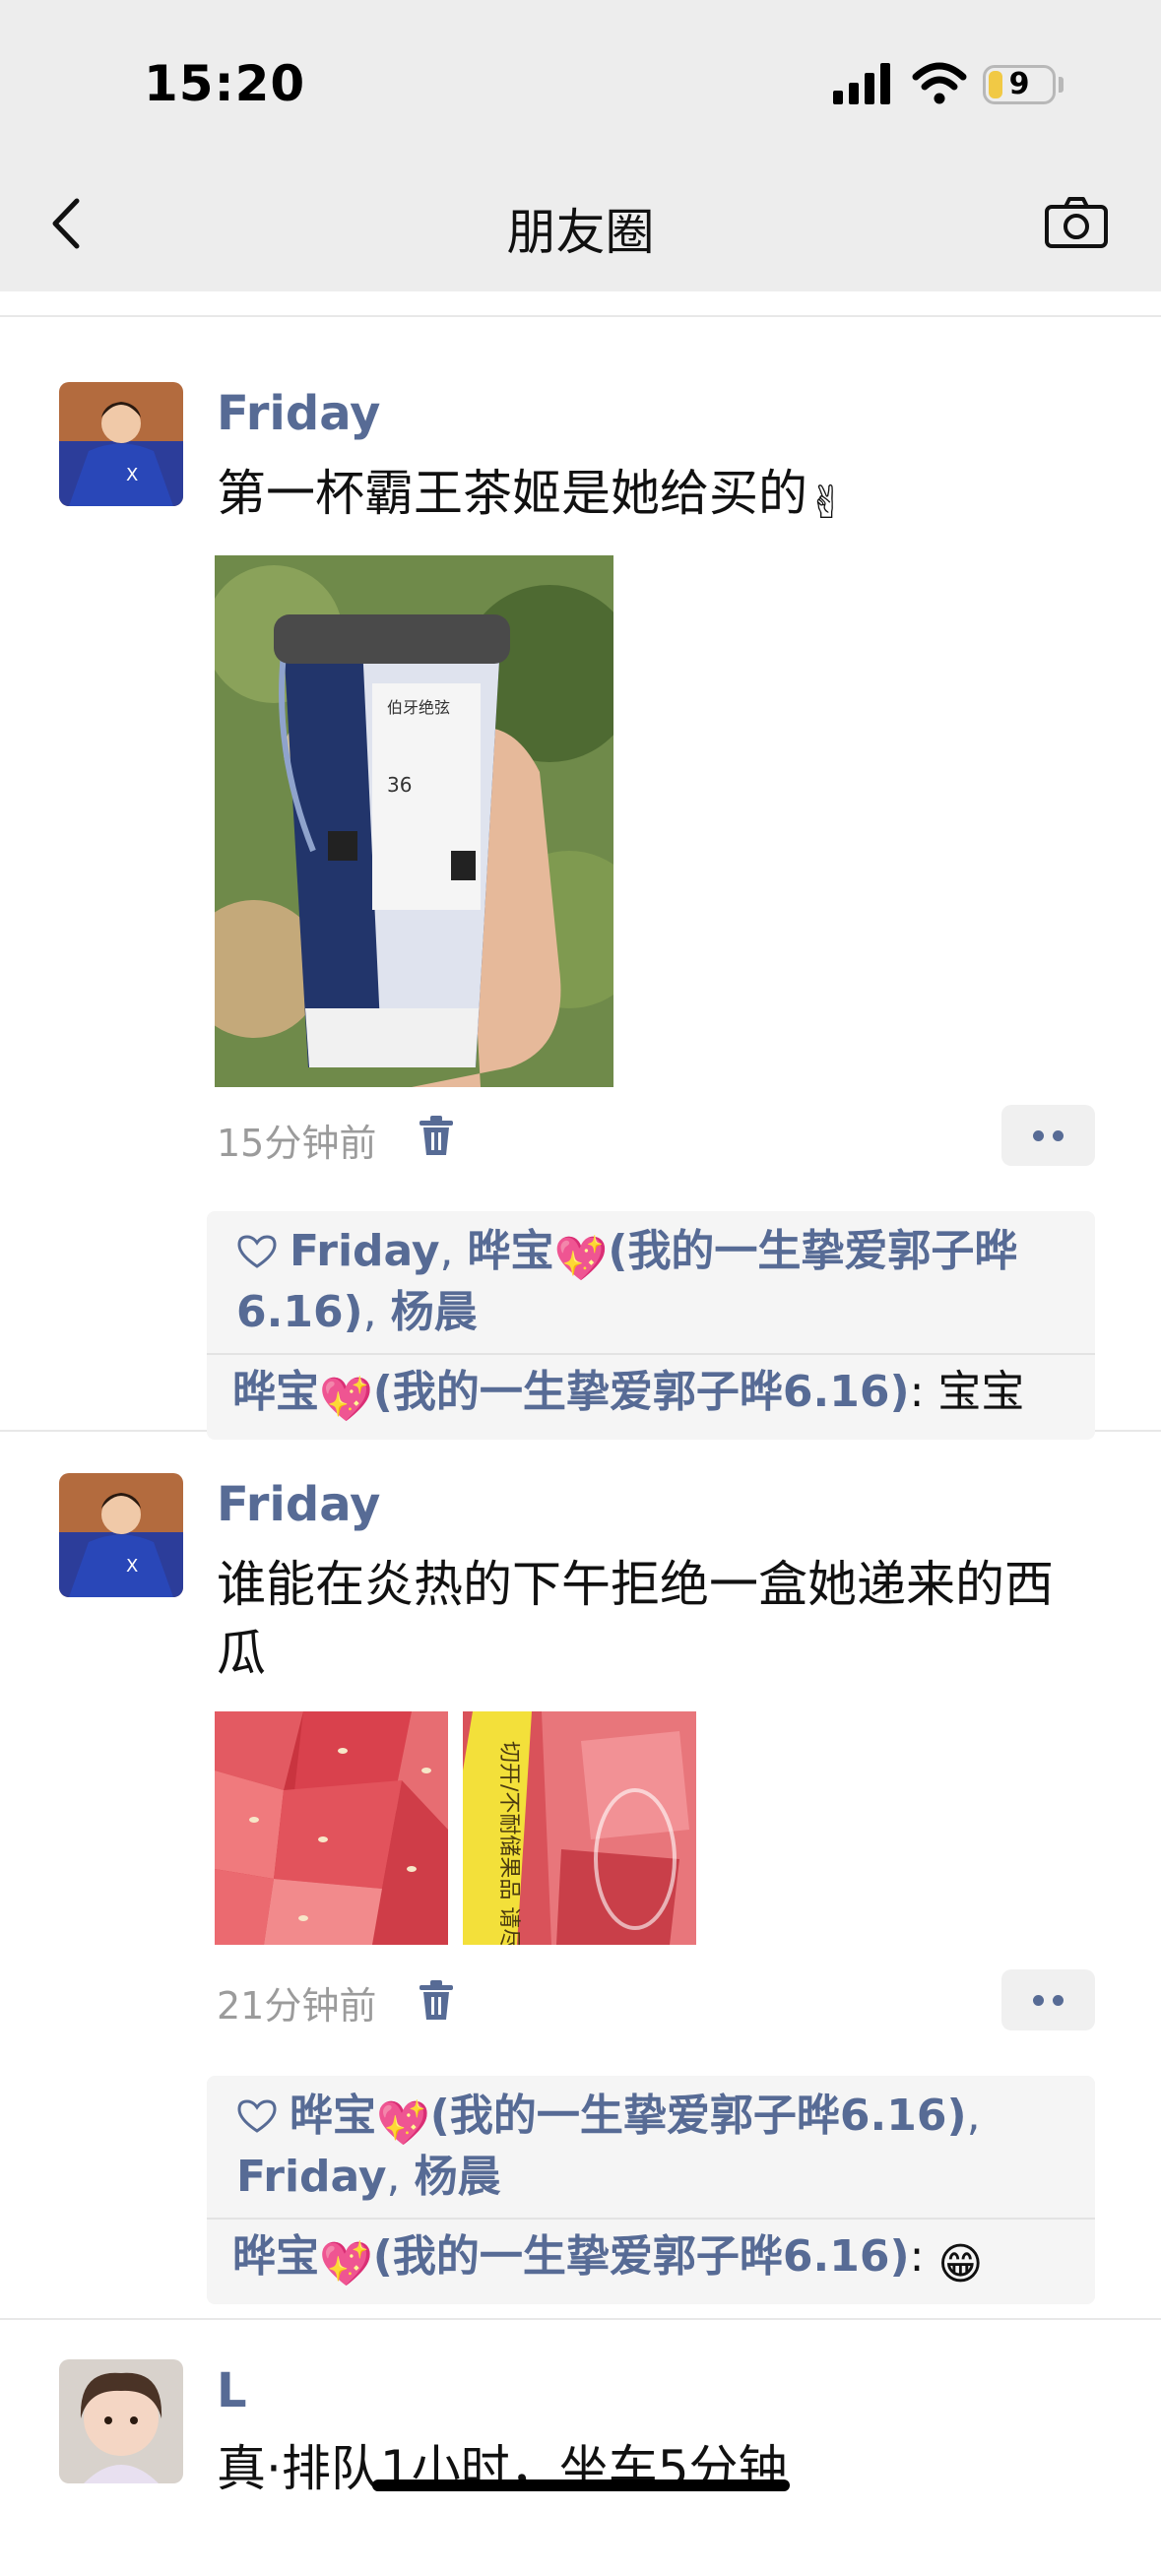 The height and width of the screenshot is (2576, 1161). I want to click on home-indicator, so click(581, 2485).